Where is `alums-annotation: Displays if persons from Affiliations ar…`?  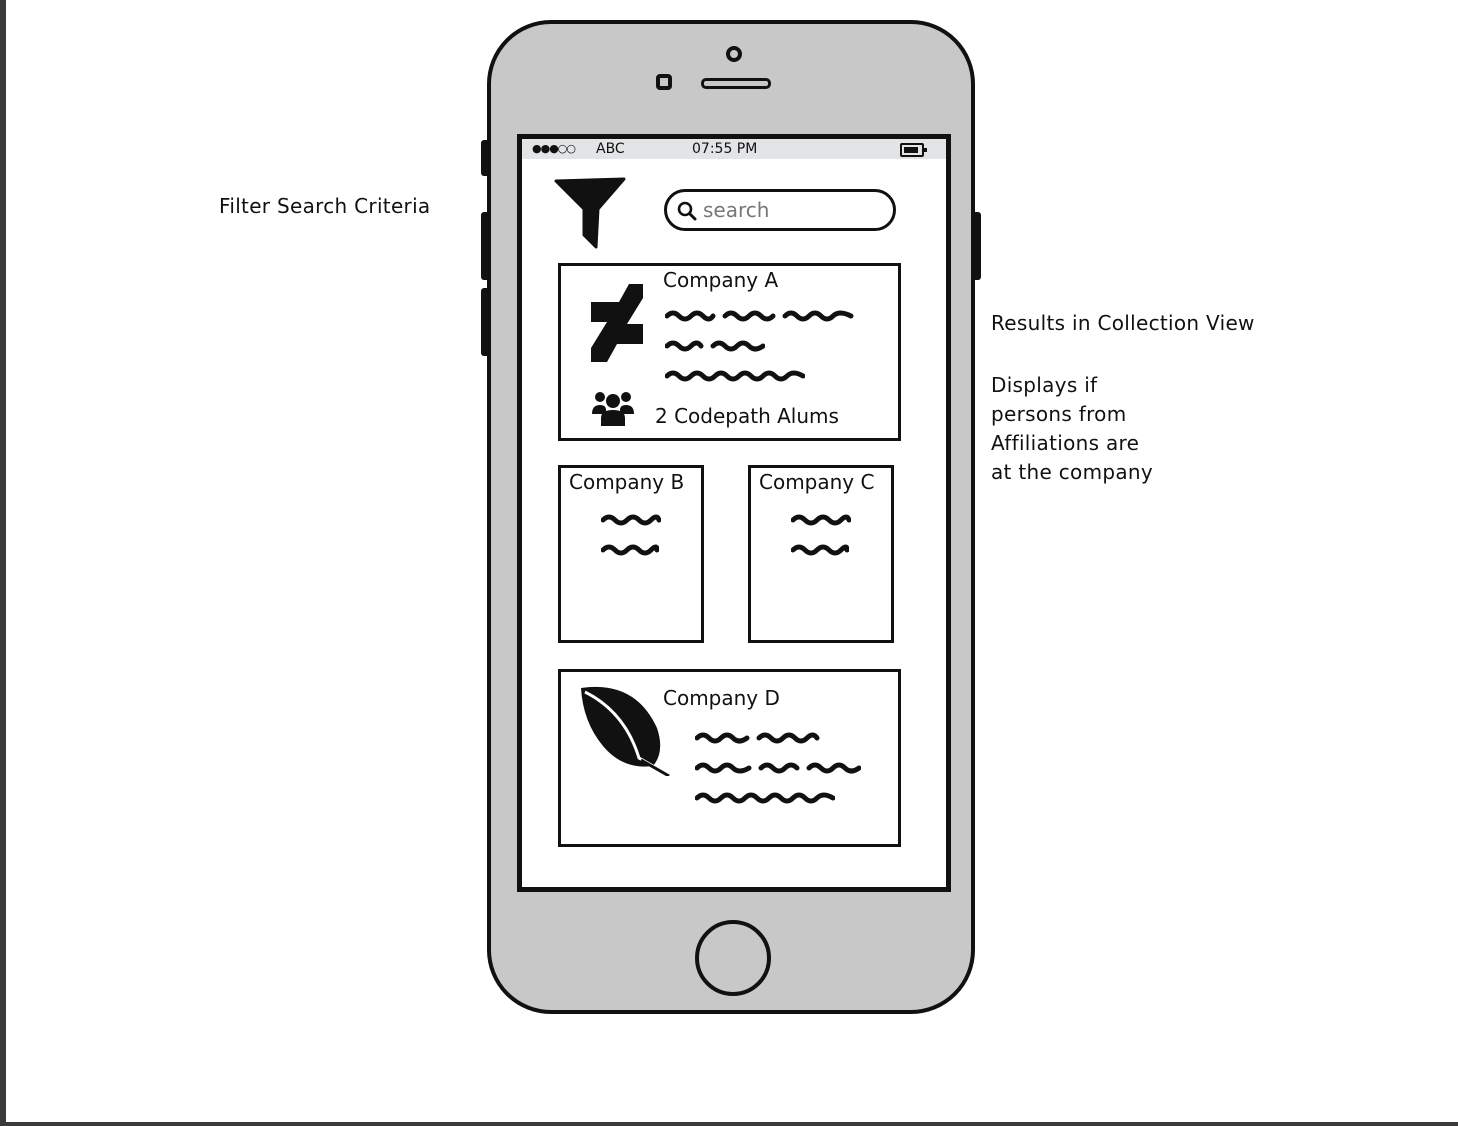
alums-annotation: Displays if persons from Affiliations ar… is located at coordinates (1072, 429).